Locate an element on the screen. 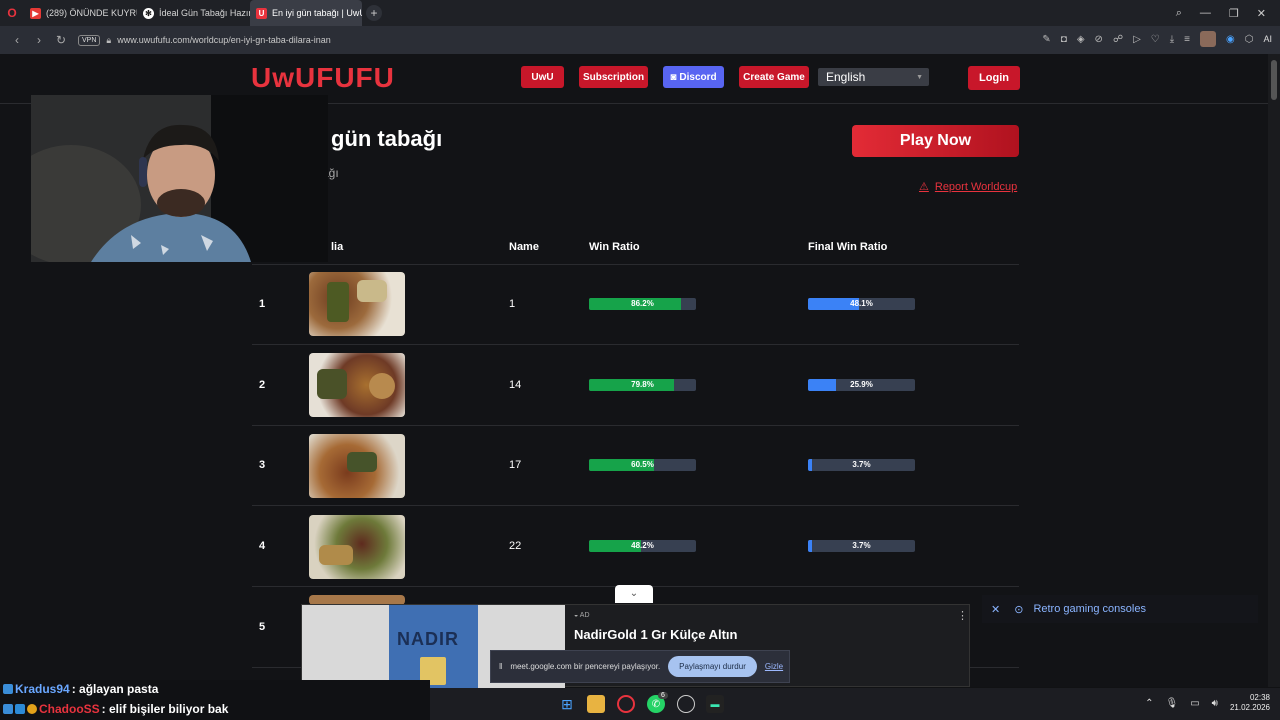 The image size is (1280, 720). collapse-ad-button: ⌄ is located at coordinates (634, 594).